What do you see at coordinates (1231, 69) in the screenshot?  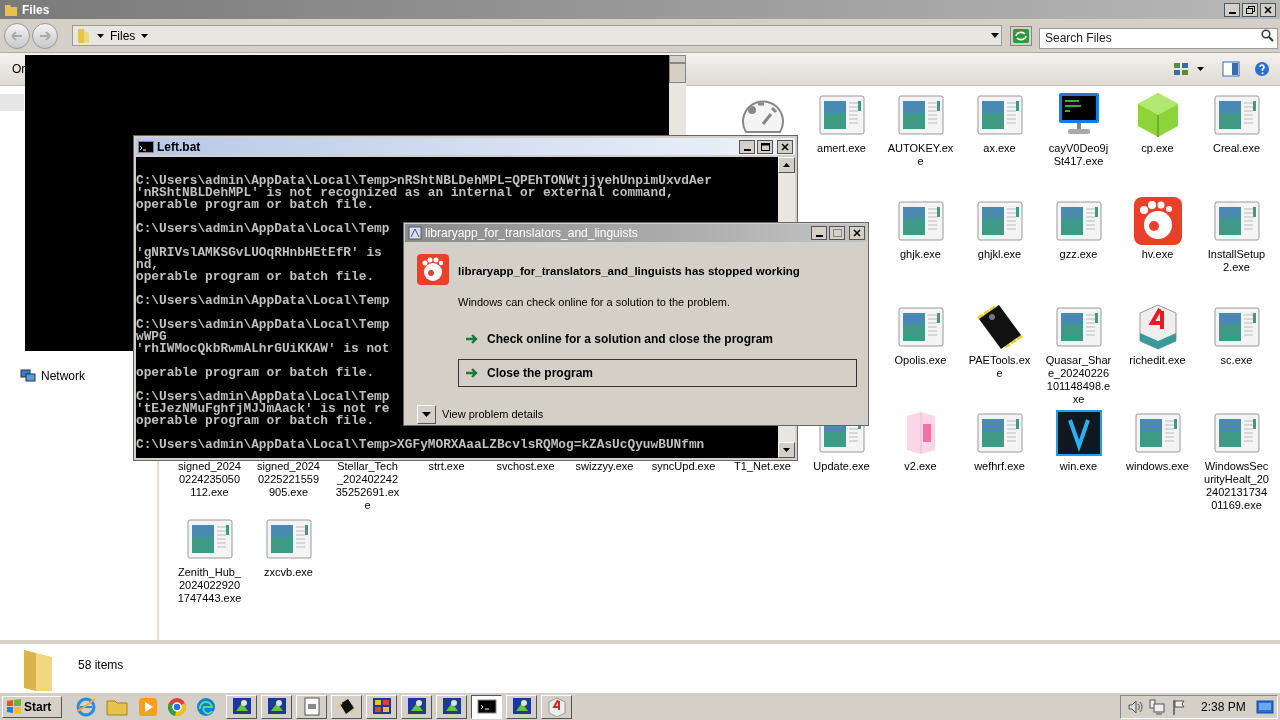 I see `preview-pane-icon` at bounding box center [1231, 69].